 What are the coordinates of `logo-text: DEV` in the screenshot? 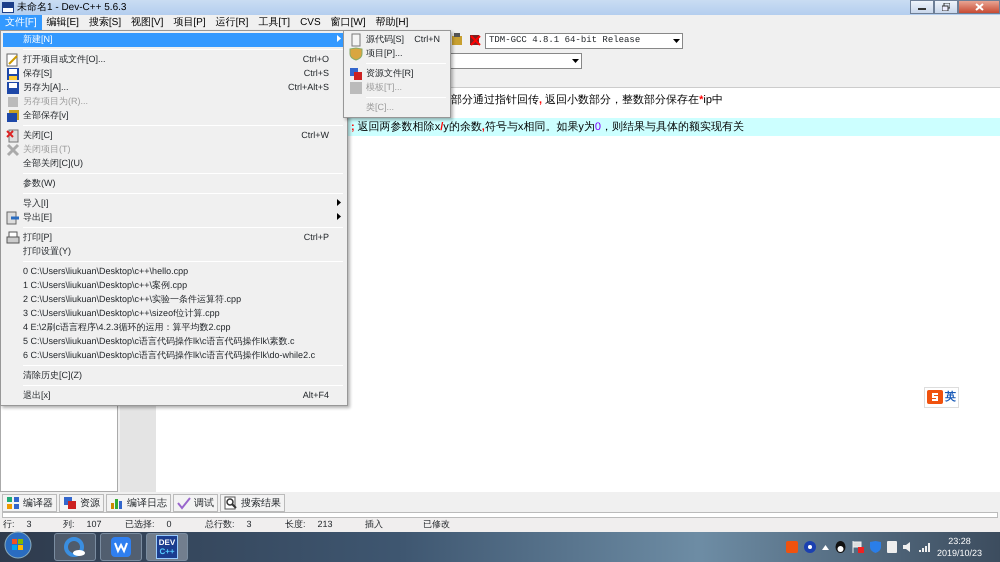 It's located at (167, 542).